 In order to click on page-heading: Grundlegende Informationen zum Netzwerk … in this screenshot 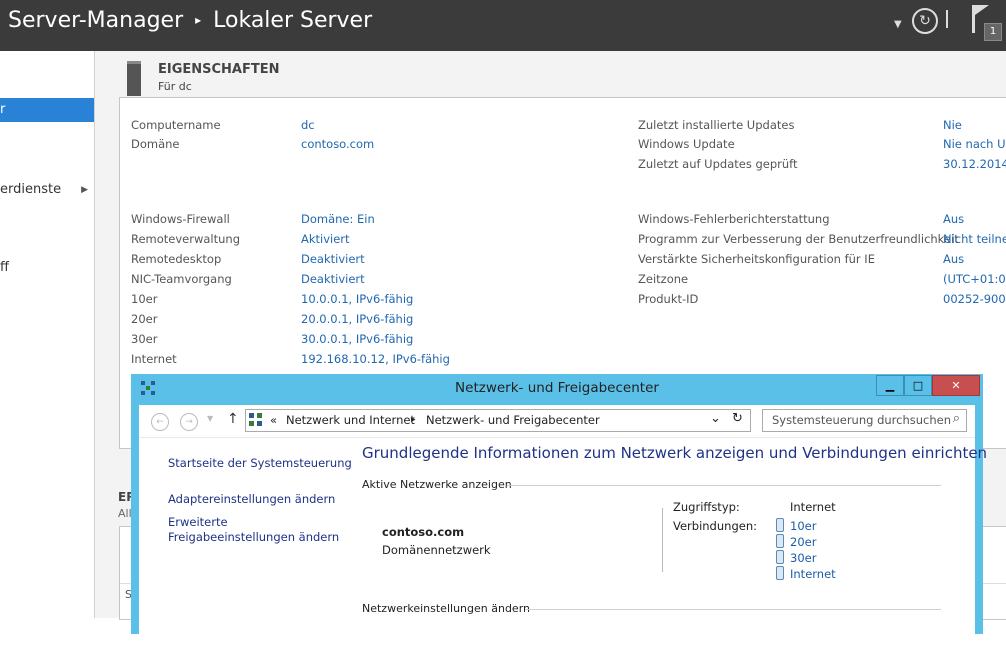, I will do `click(675, 453)`.